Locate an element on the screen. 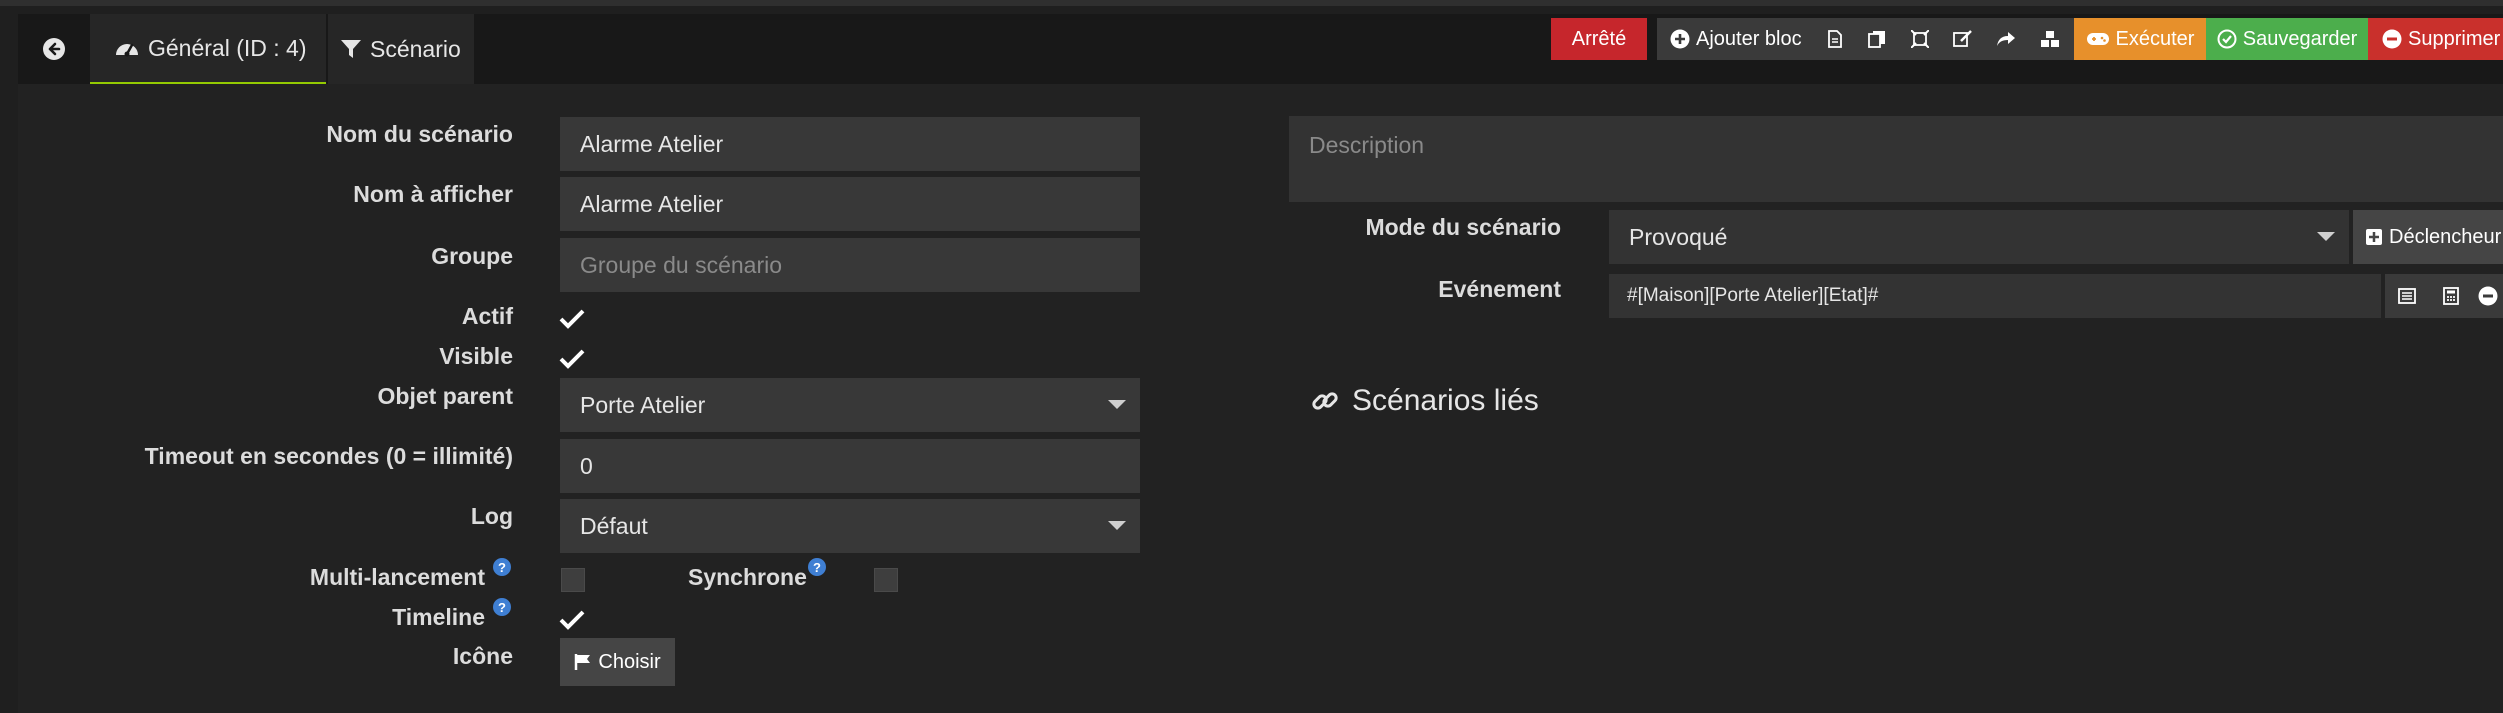  timeout-label: Timeout en secondes (0 = illimité) is located at coordinates (328, 456).